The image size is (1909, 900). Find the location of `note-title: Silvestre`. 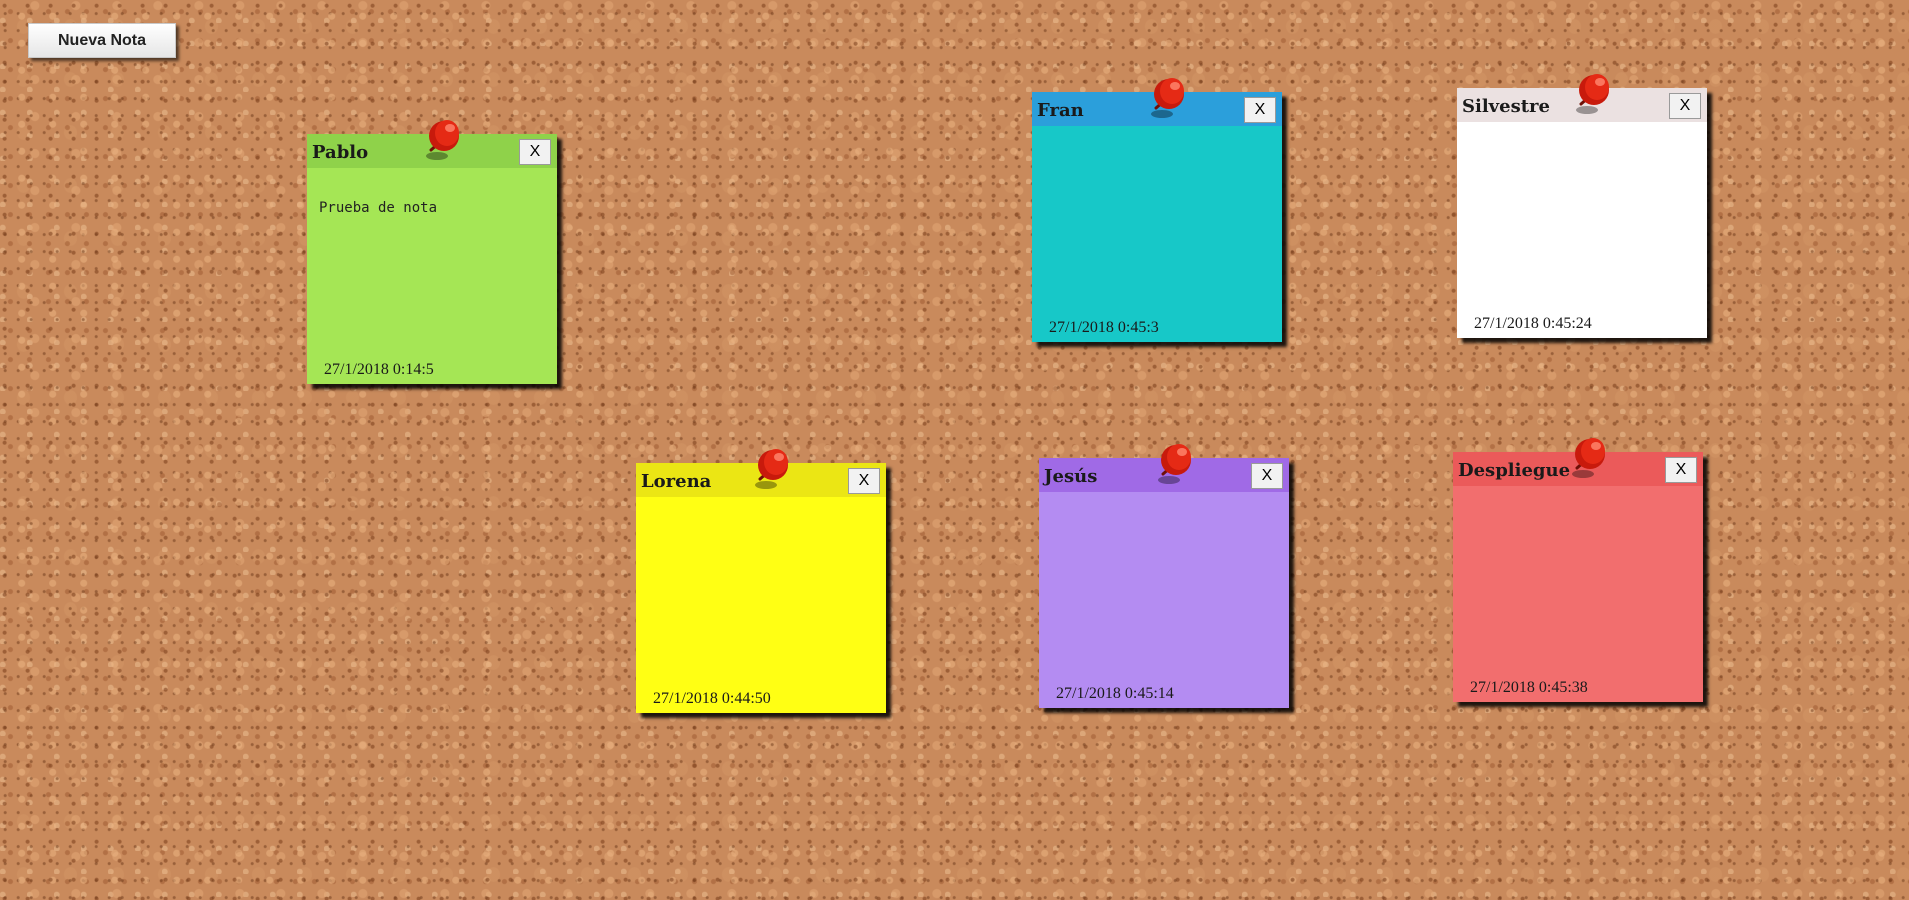

note-title: Silvestre is located at coordinates (1506, 106).